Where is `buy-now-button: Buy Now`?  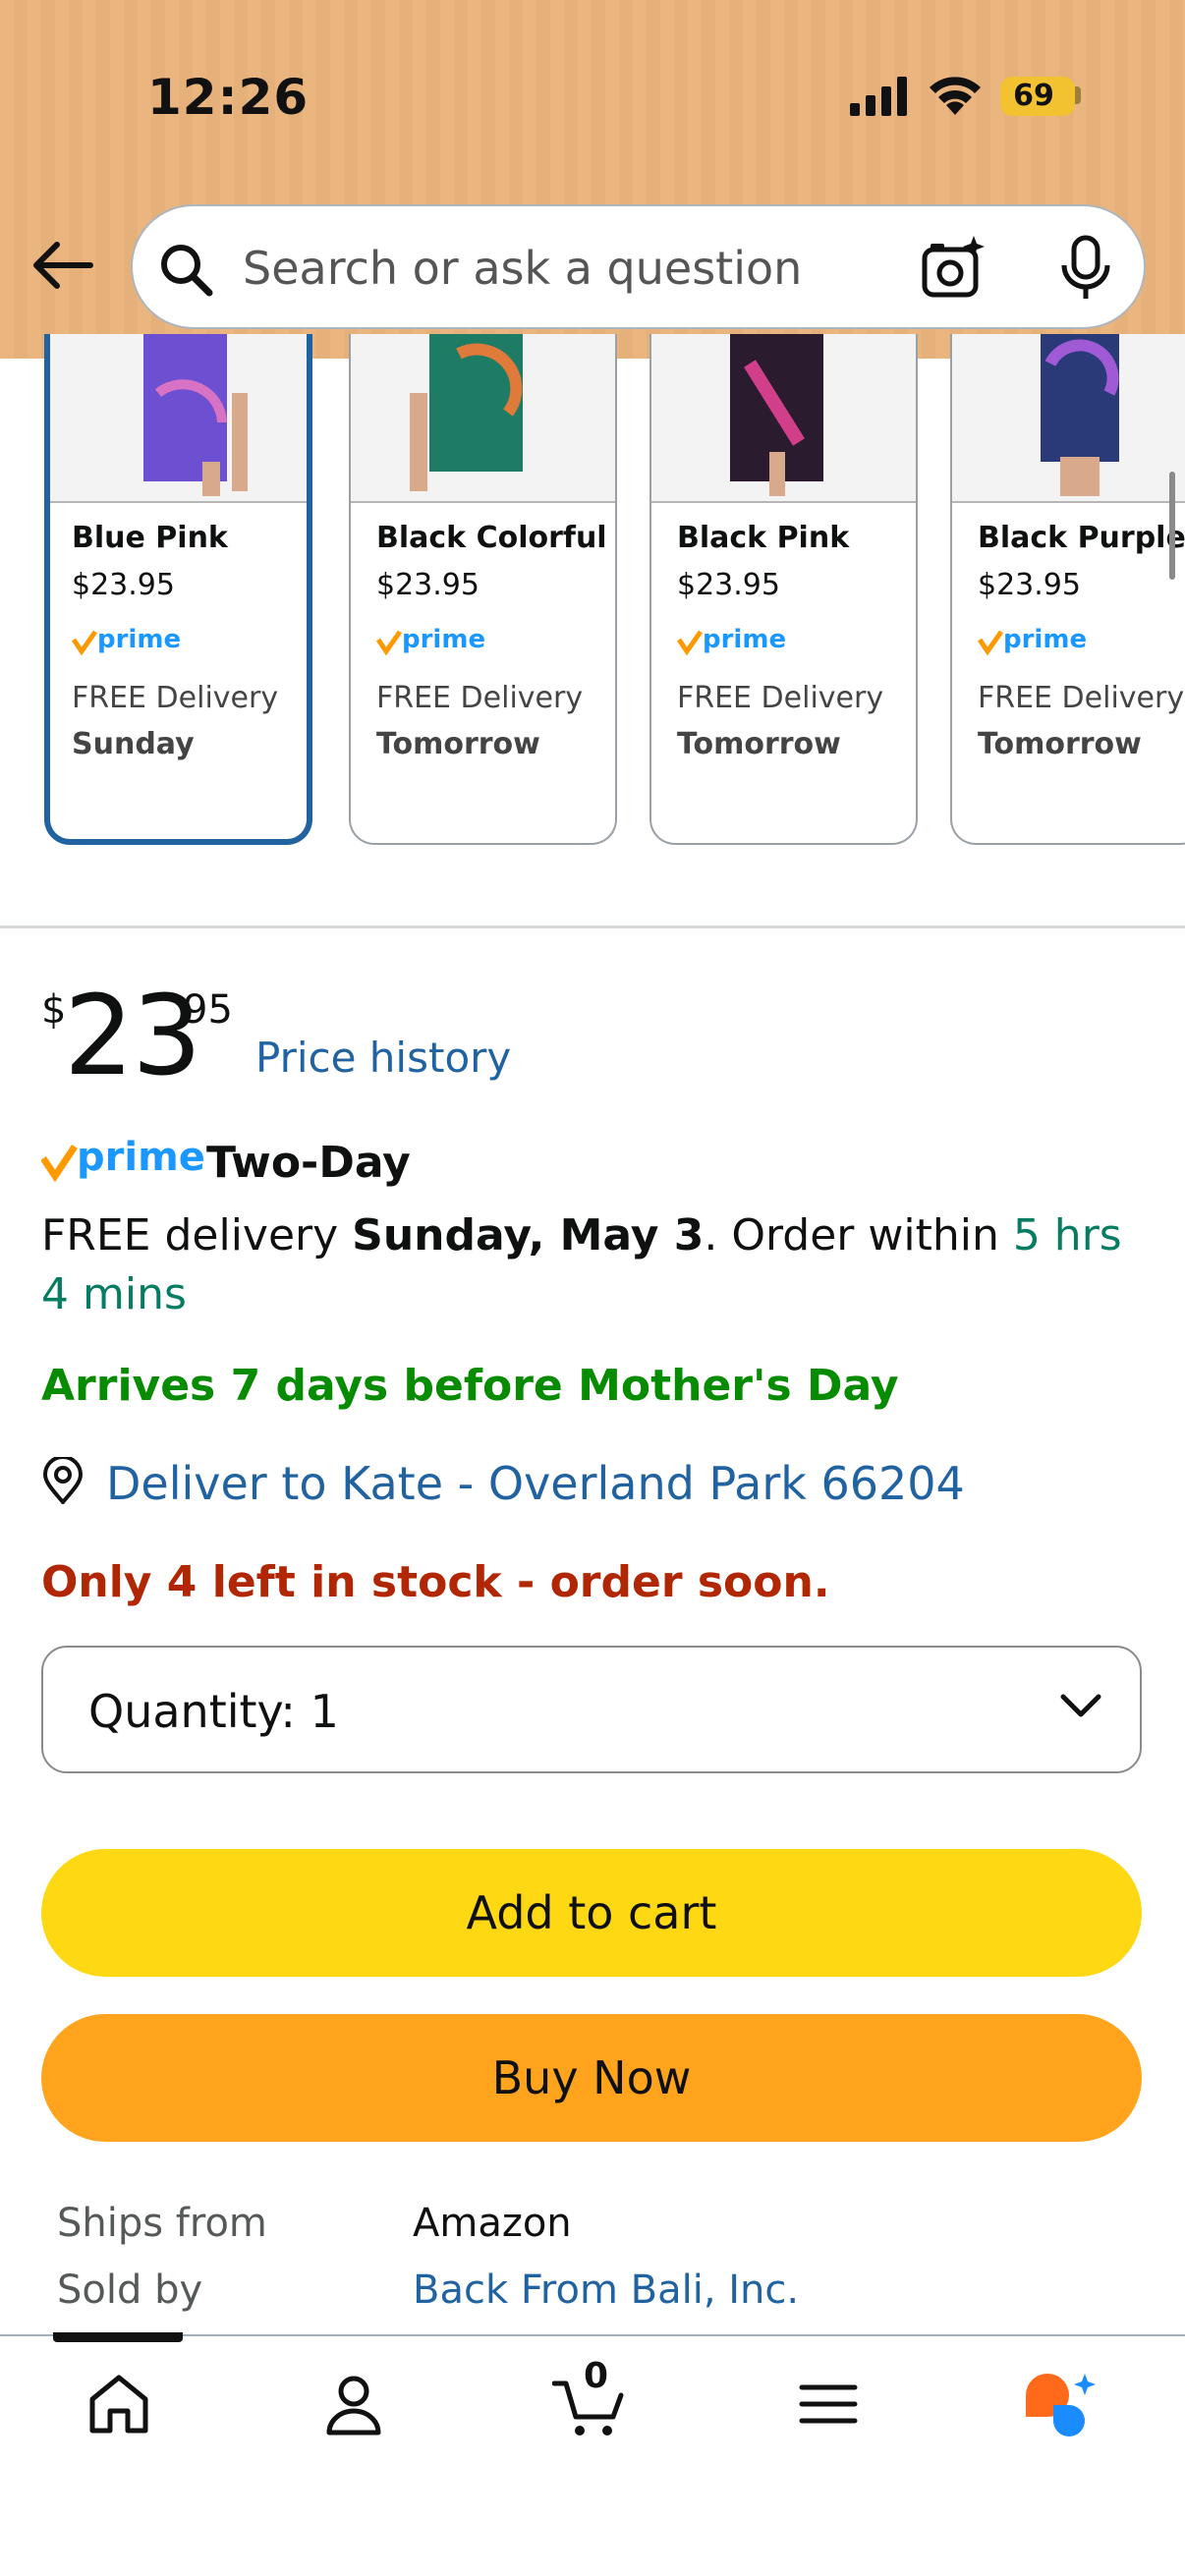 buy-now-button: Buy Now is located at coordinates (592, 2078).